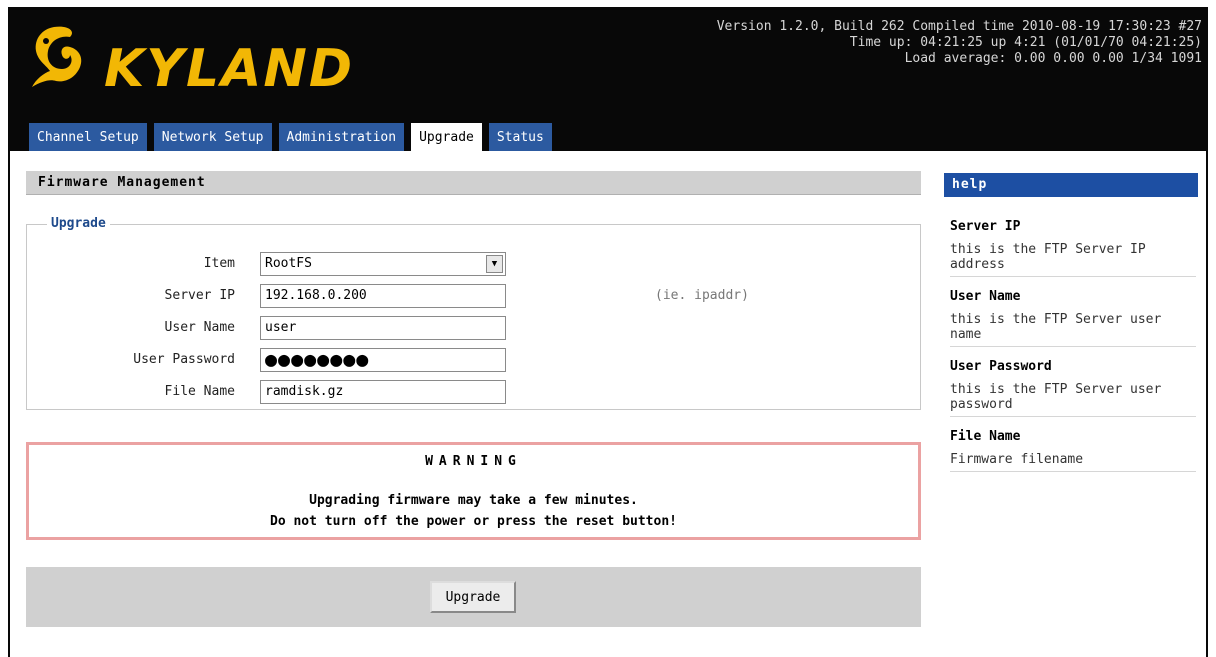 This screenshot has width=1216, height=657. What do you see at coordinates (199, 391) in the screenshot?
I see `file-name-label: File Name` at bounding box center [199, 391].